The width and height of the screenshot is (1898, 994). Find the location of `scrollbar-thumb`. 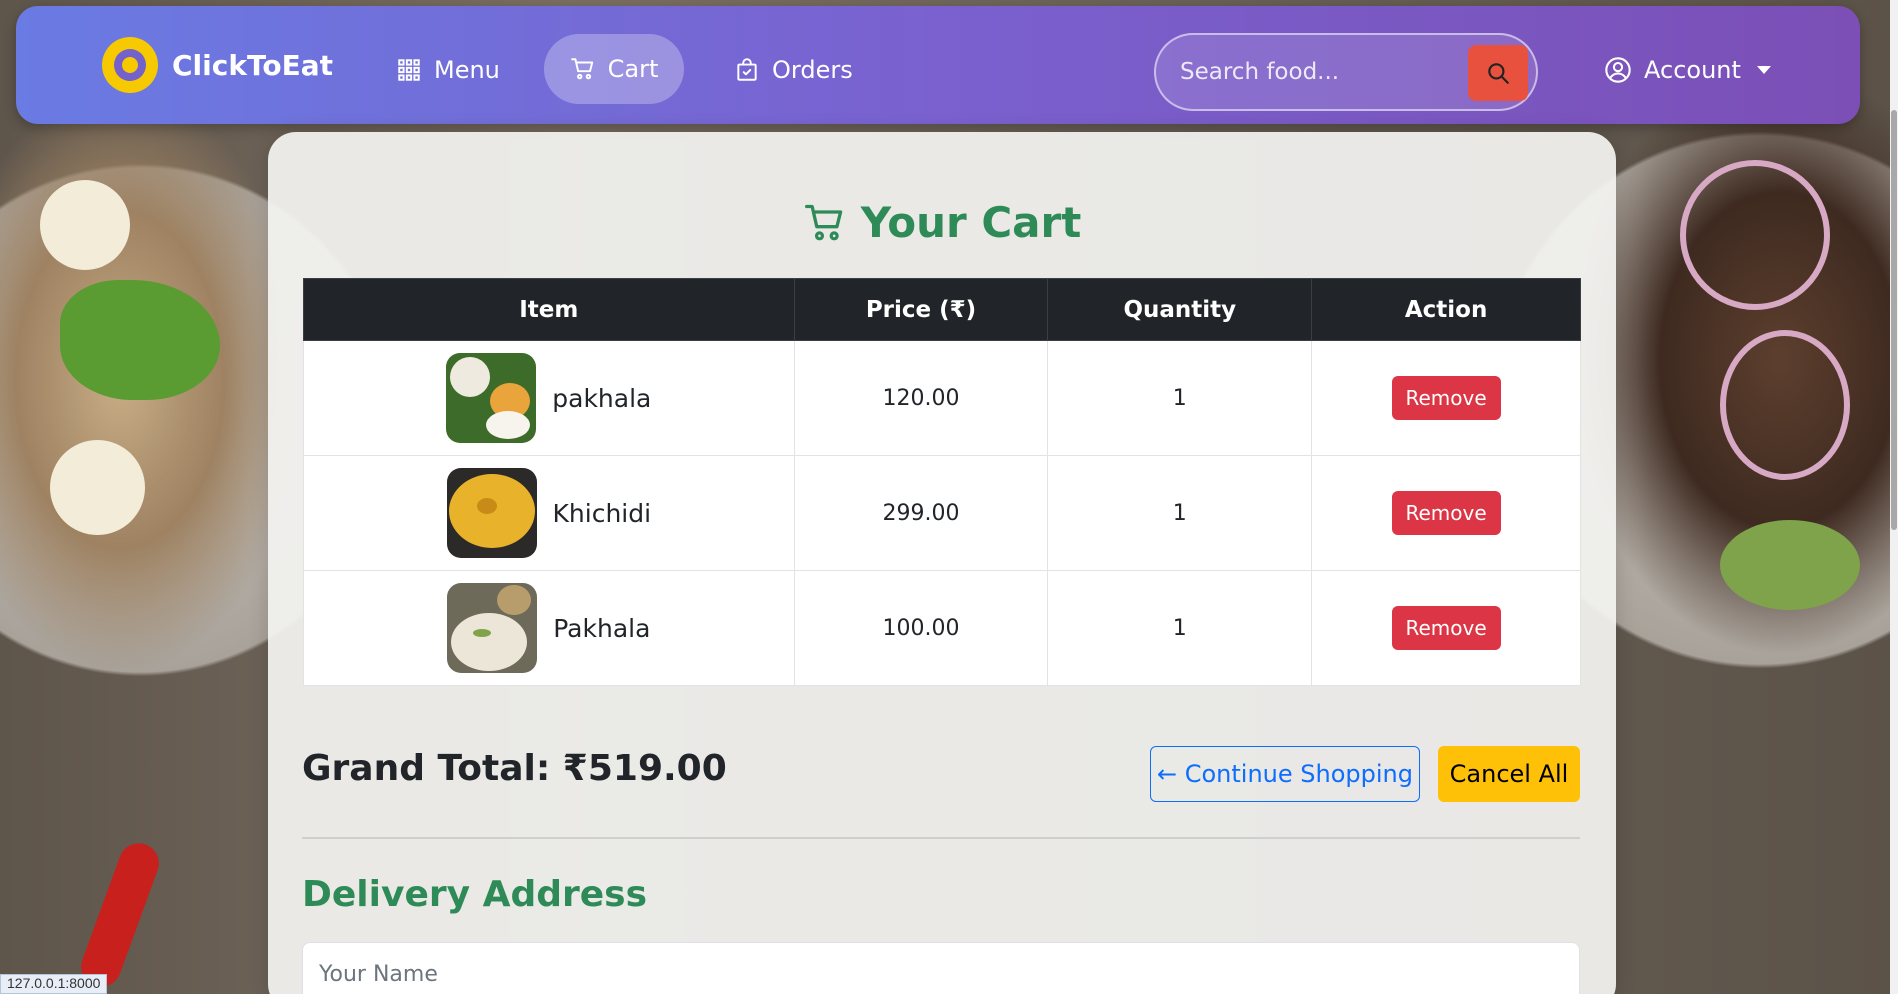

scrollbar-thumb is located at coordinates (1894, 320).